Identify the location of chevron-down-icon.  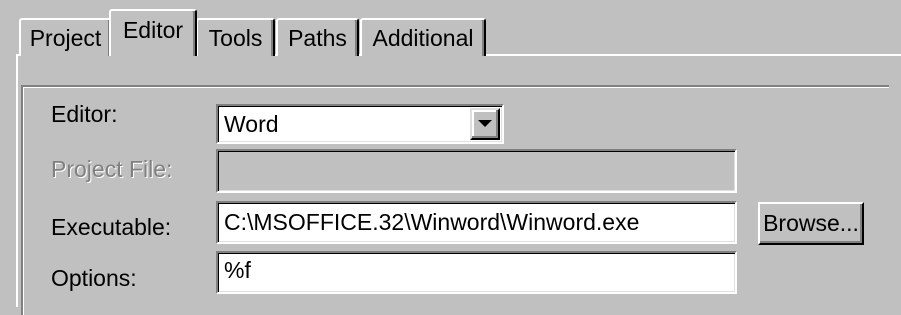
(485, 123).